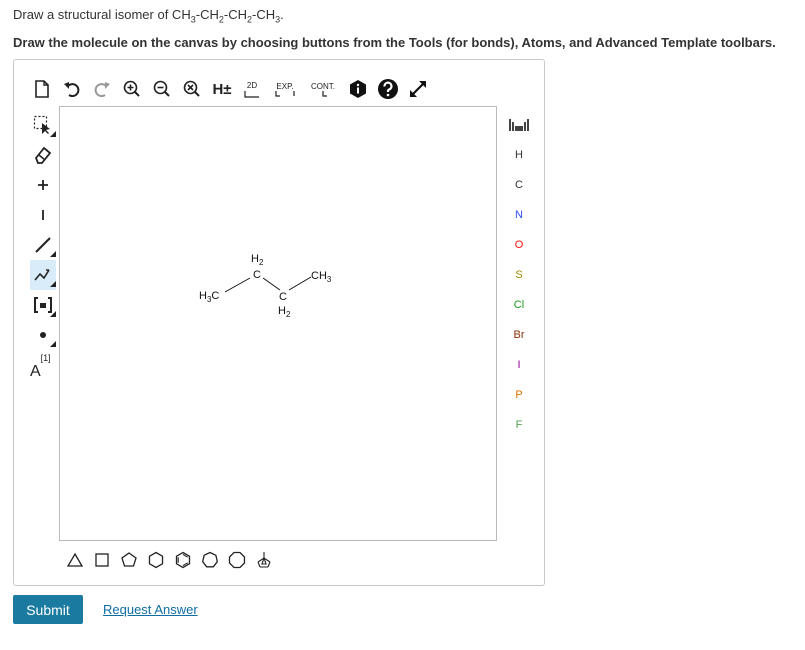 Image resolution: width=805 pixels, height=650 pixels. I want to click on zoom-in-icon, so click(132, 89).